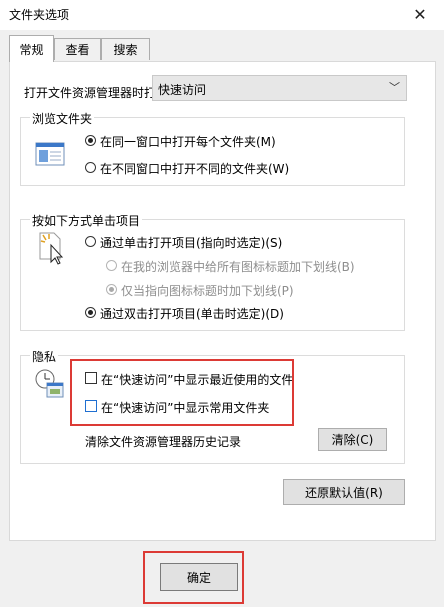  Describe the element at coordinates (111, 289) in the screenshot. I see `underline-hover-radio` at that location.